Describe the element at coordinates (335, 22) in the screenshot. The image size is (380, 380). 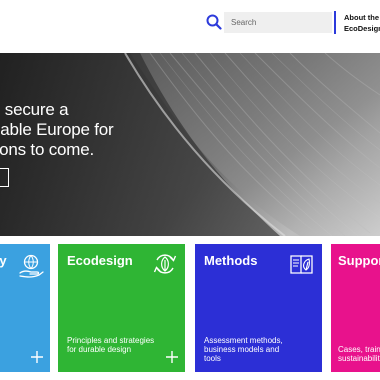
I see `header-divider` at that location.